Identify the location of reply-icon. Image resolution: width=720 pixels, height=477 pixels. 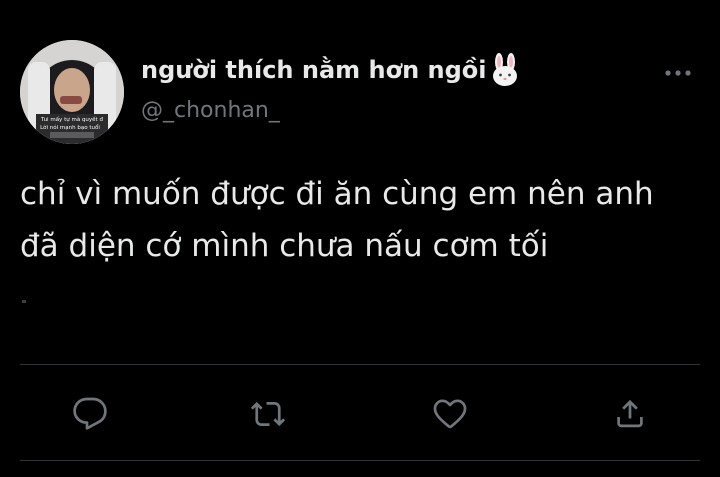
(90, 413).